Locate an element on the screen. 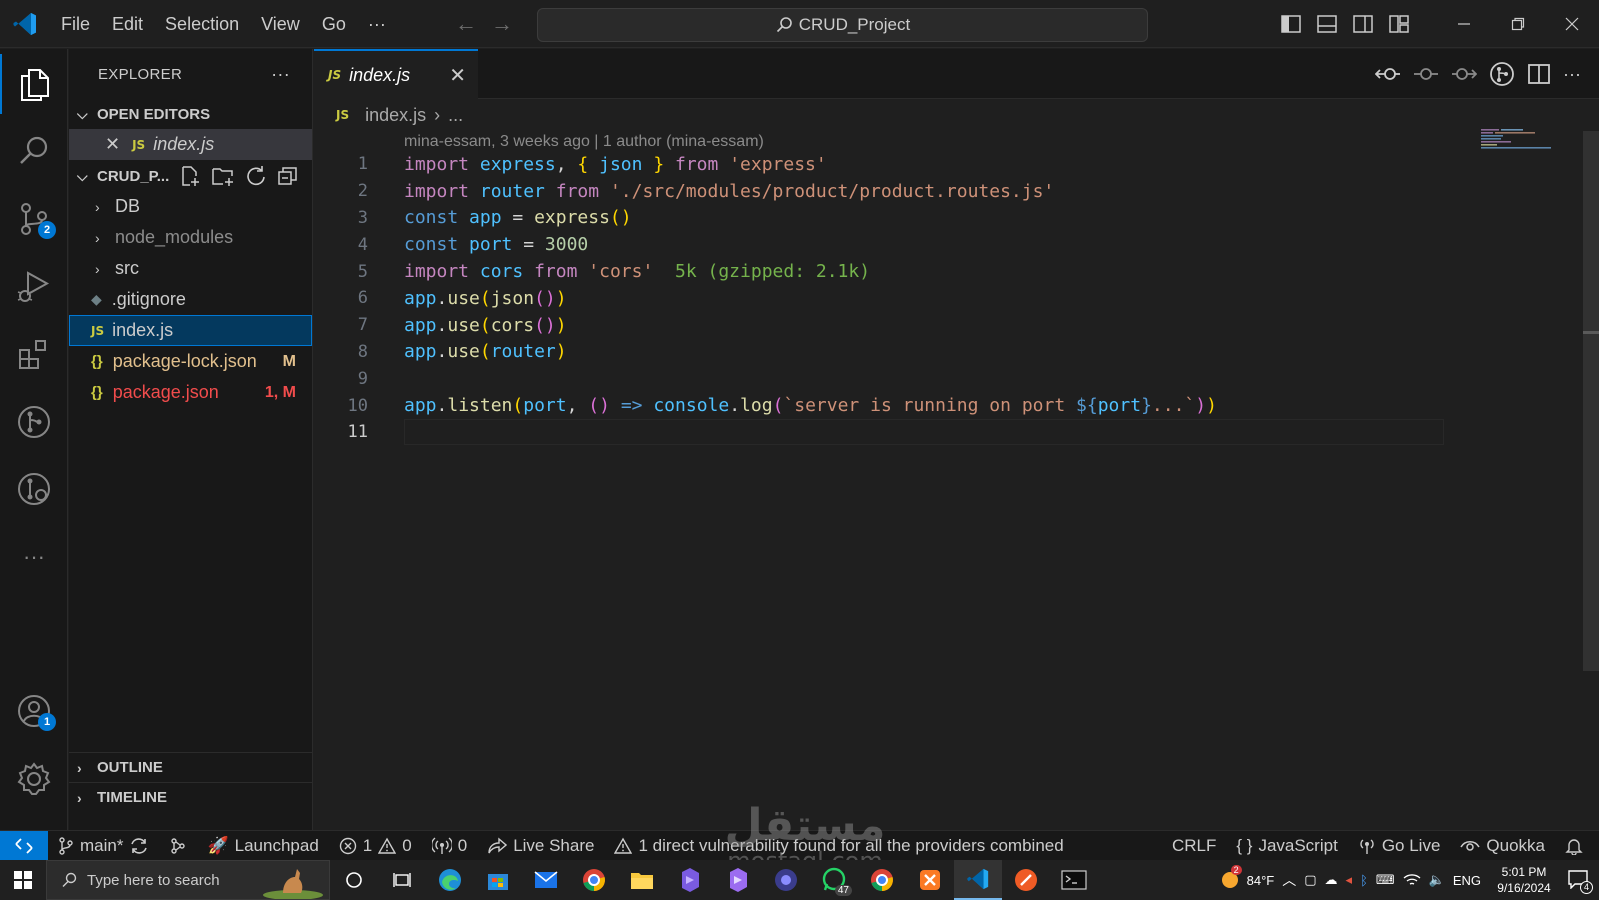 The width and height of the screenshot is (1599, 900). language-status: { } JavaScript is located at coordinates (1286, 846).